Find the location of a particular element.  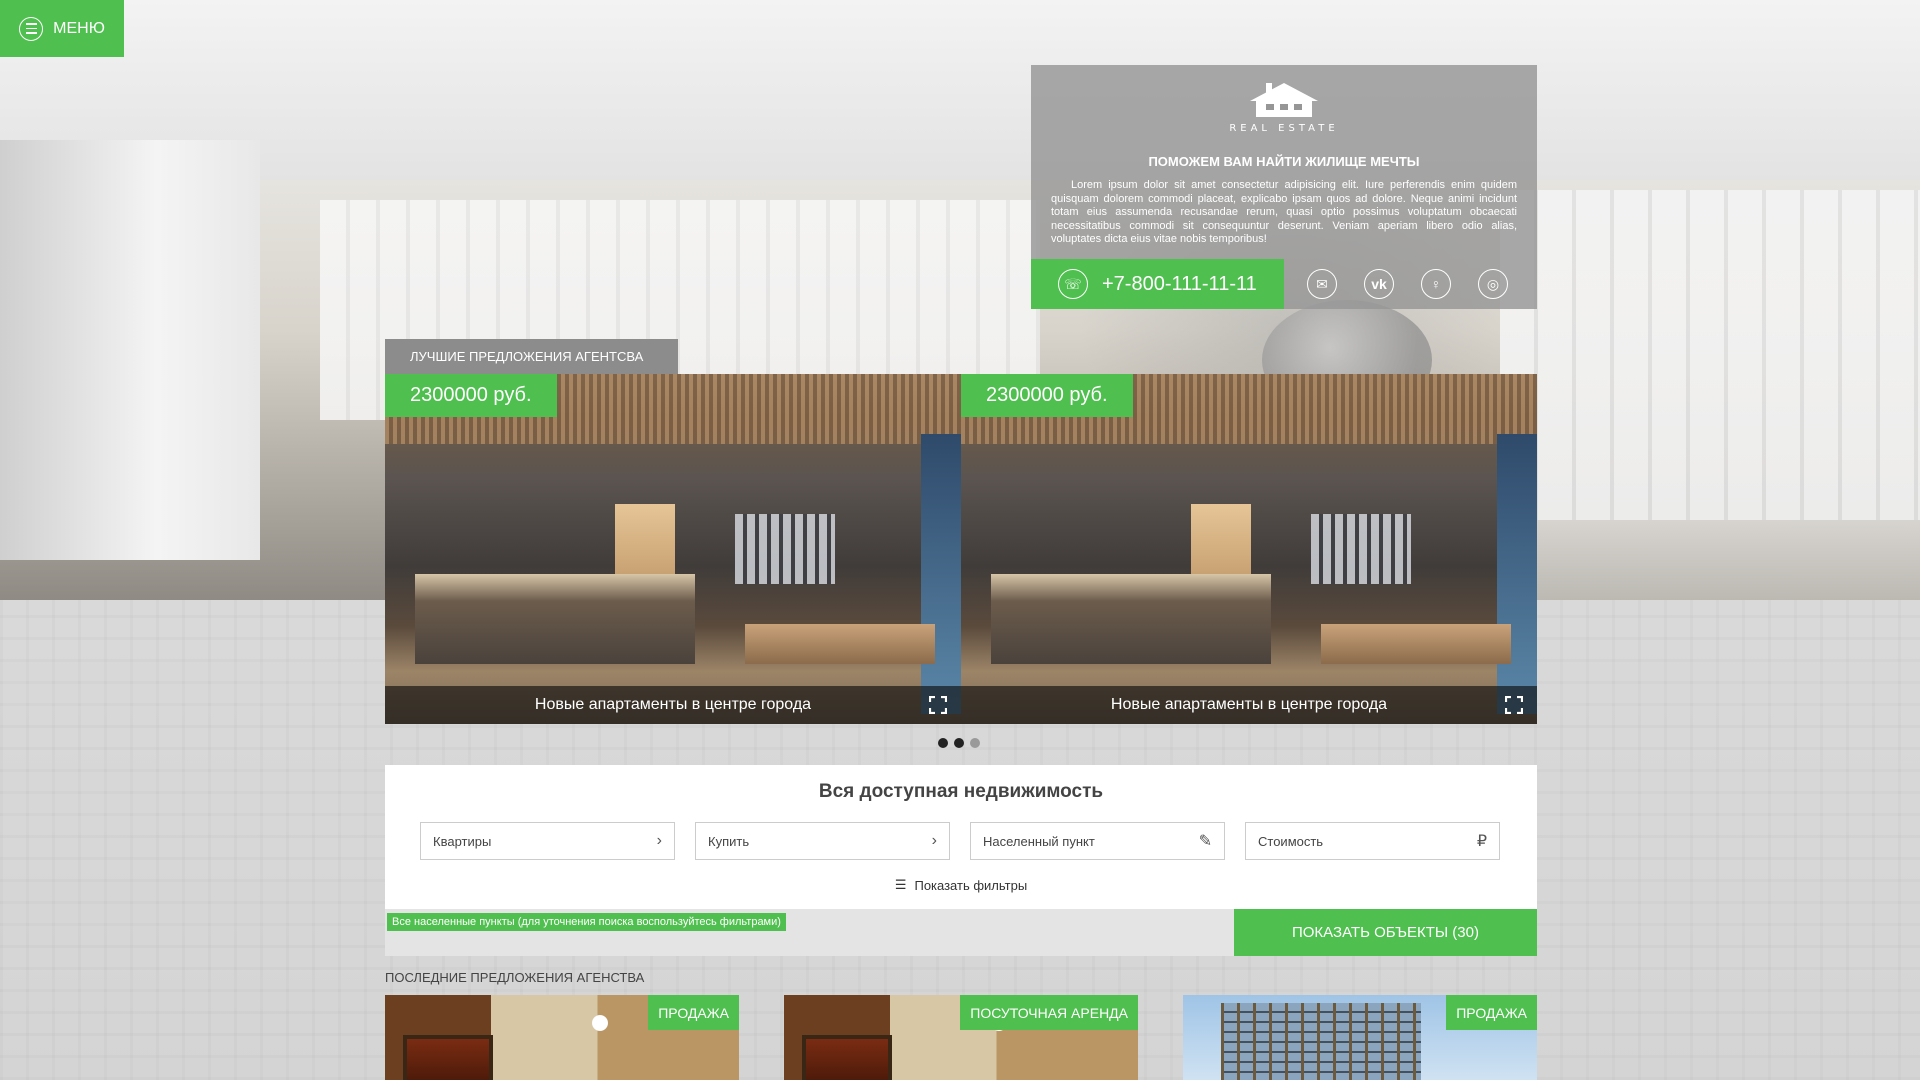

filter-label: Квартиры is located at coordinates (462, 841).